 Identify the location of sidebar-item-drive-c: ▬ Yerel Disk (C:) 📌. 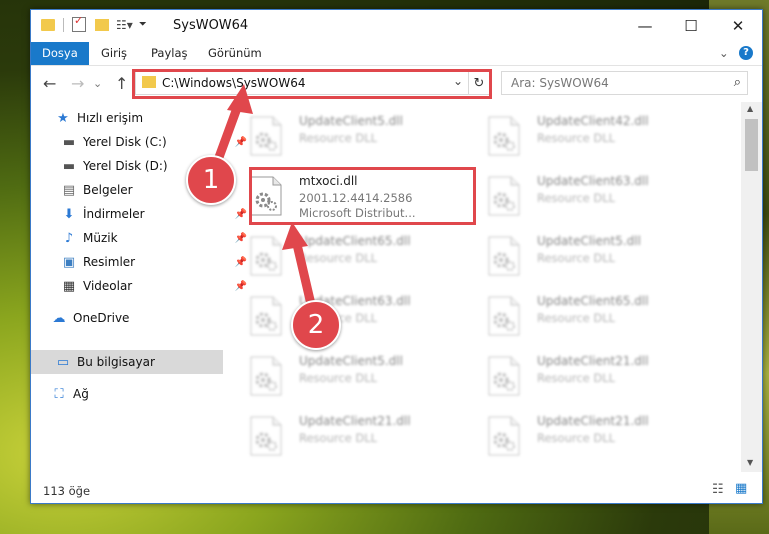
(142, 142).